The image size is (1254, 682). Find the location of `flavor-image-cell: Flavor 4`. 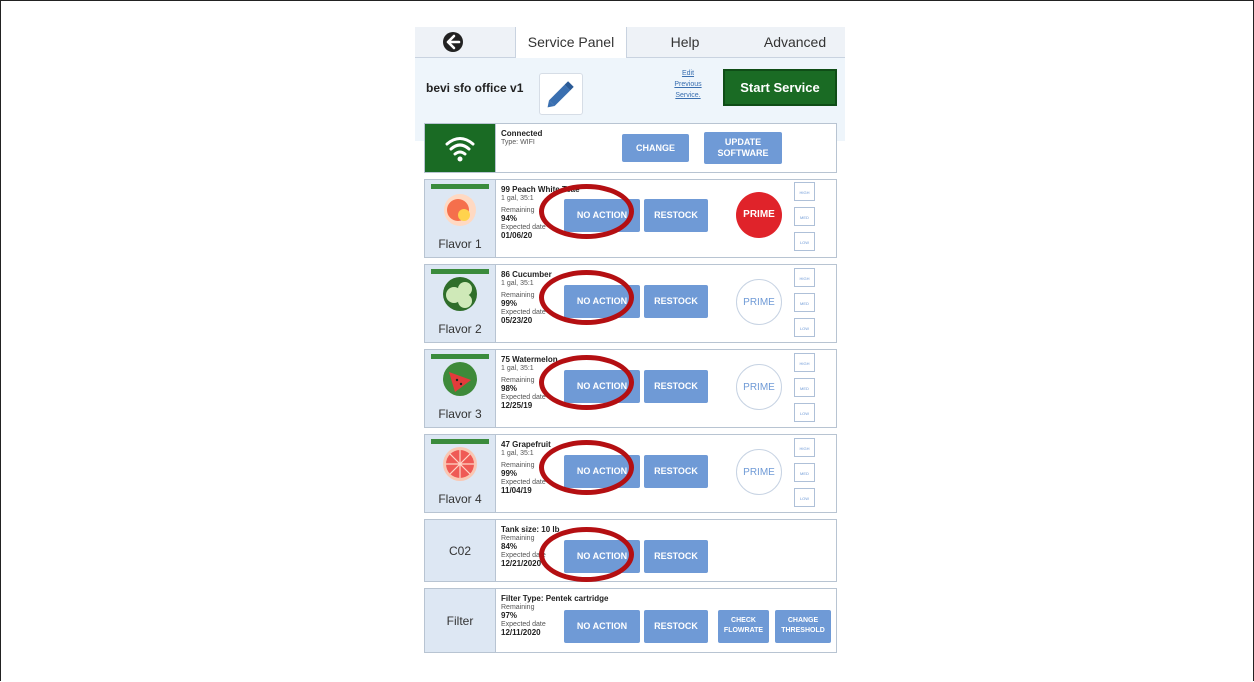

flavor-image-cell: Flavor 4 is located at coordinates (460, 473).